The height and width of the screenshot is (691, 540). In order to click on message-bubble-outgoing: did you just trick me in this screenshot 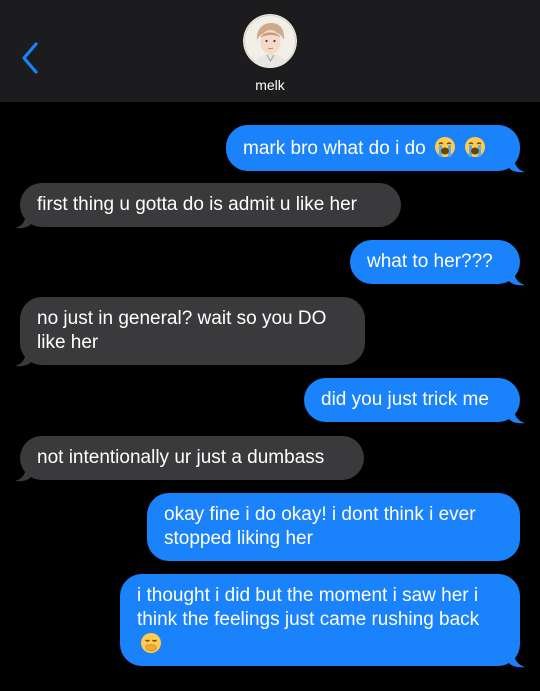, I will do `click(412, 400)`.